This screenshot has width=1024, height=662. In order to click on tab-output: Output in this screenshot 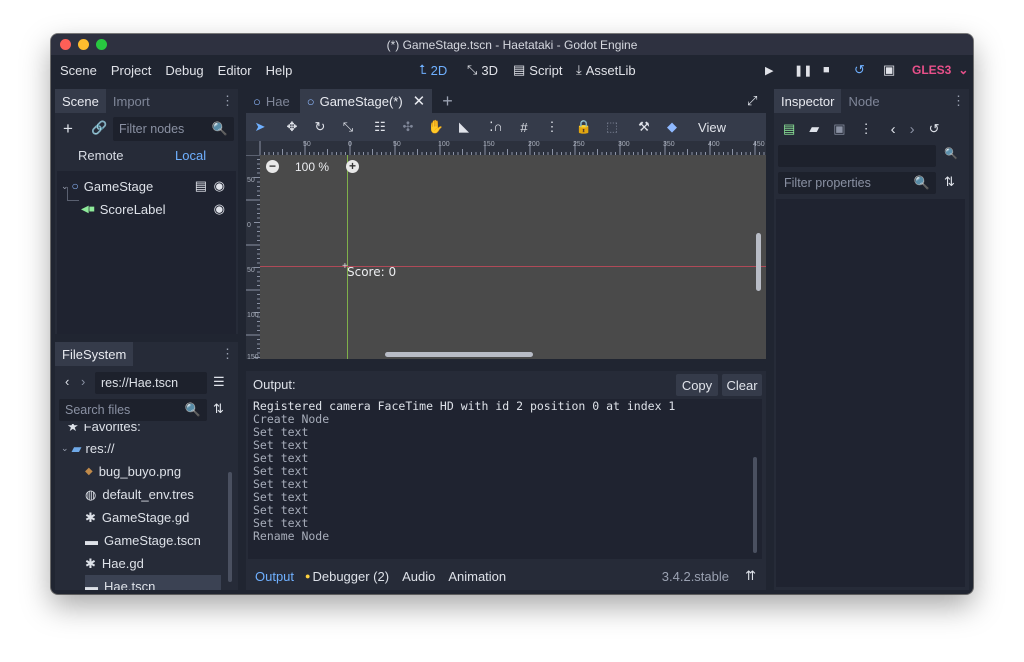, I will do `click(274, 576)`.